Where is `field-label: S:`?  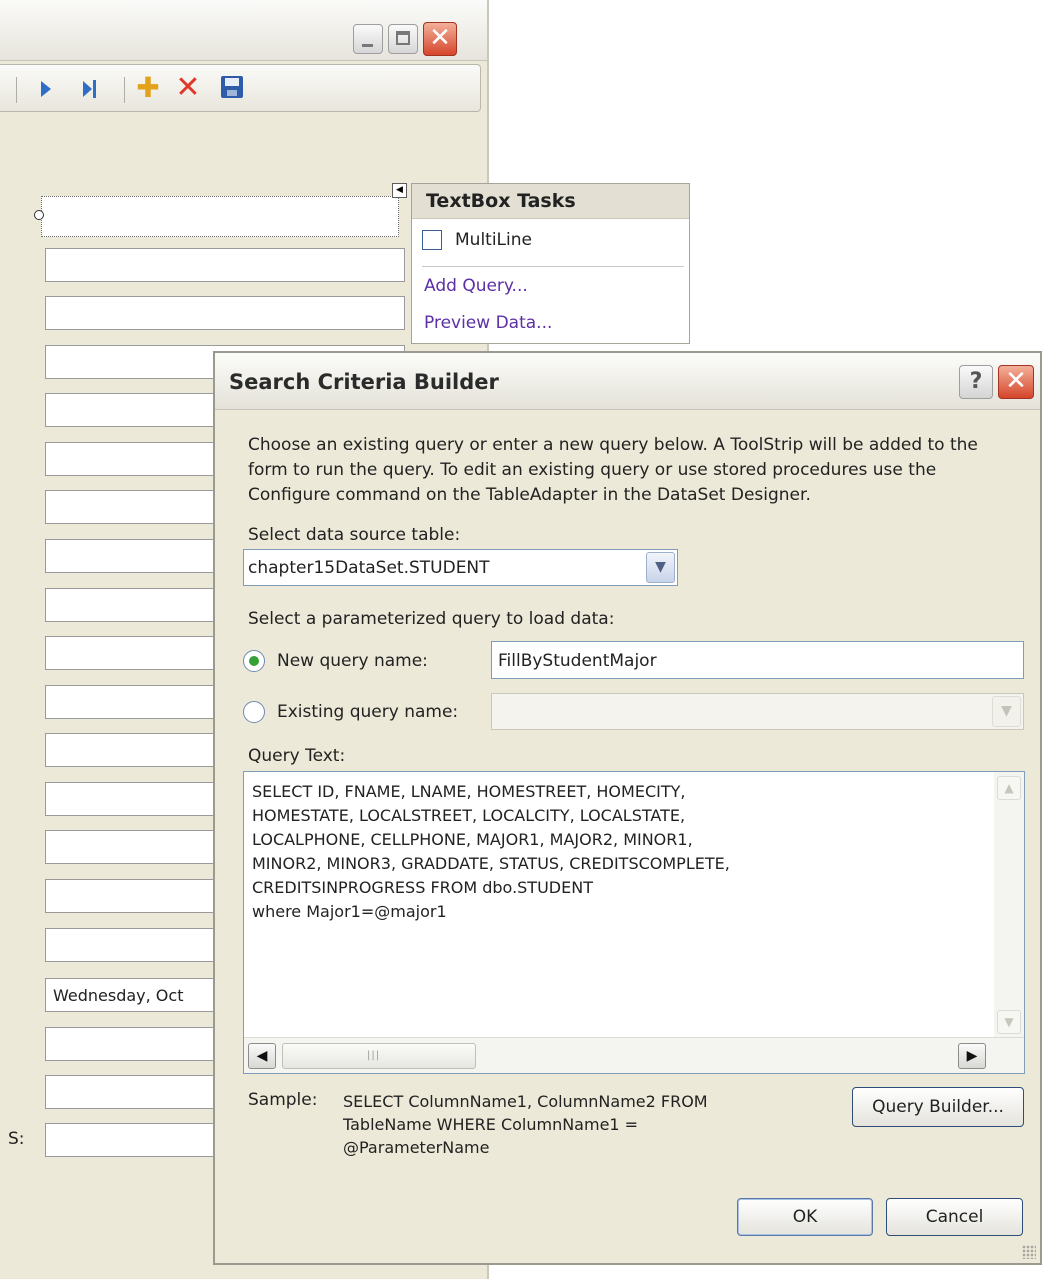 field-label: S: is located at coordinates (16, 1139).